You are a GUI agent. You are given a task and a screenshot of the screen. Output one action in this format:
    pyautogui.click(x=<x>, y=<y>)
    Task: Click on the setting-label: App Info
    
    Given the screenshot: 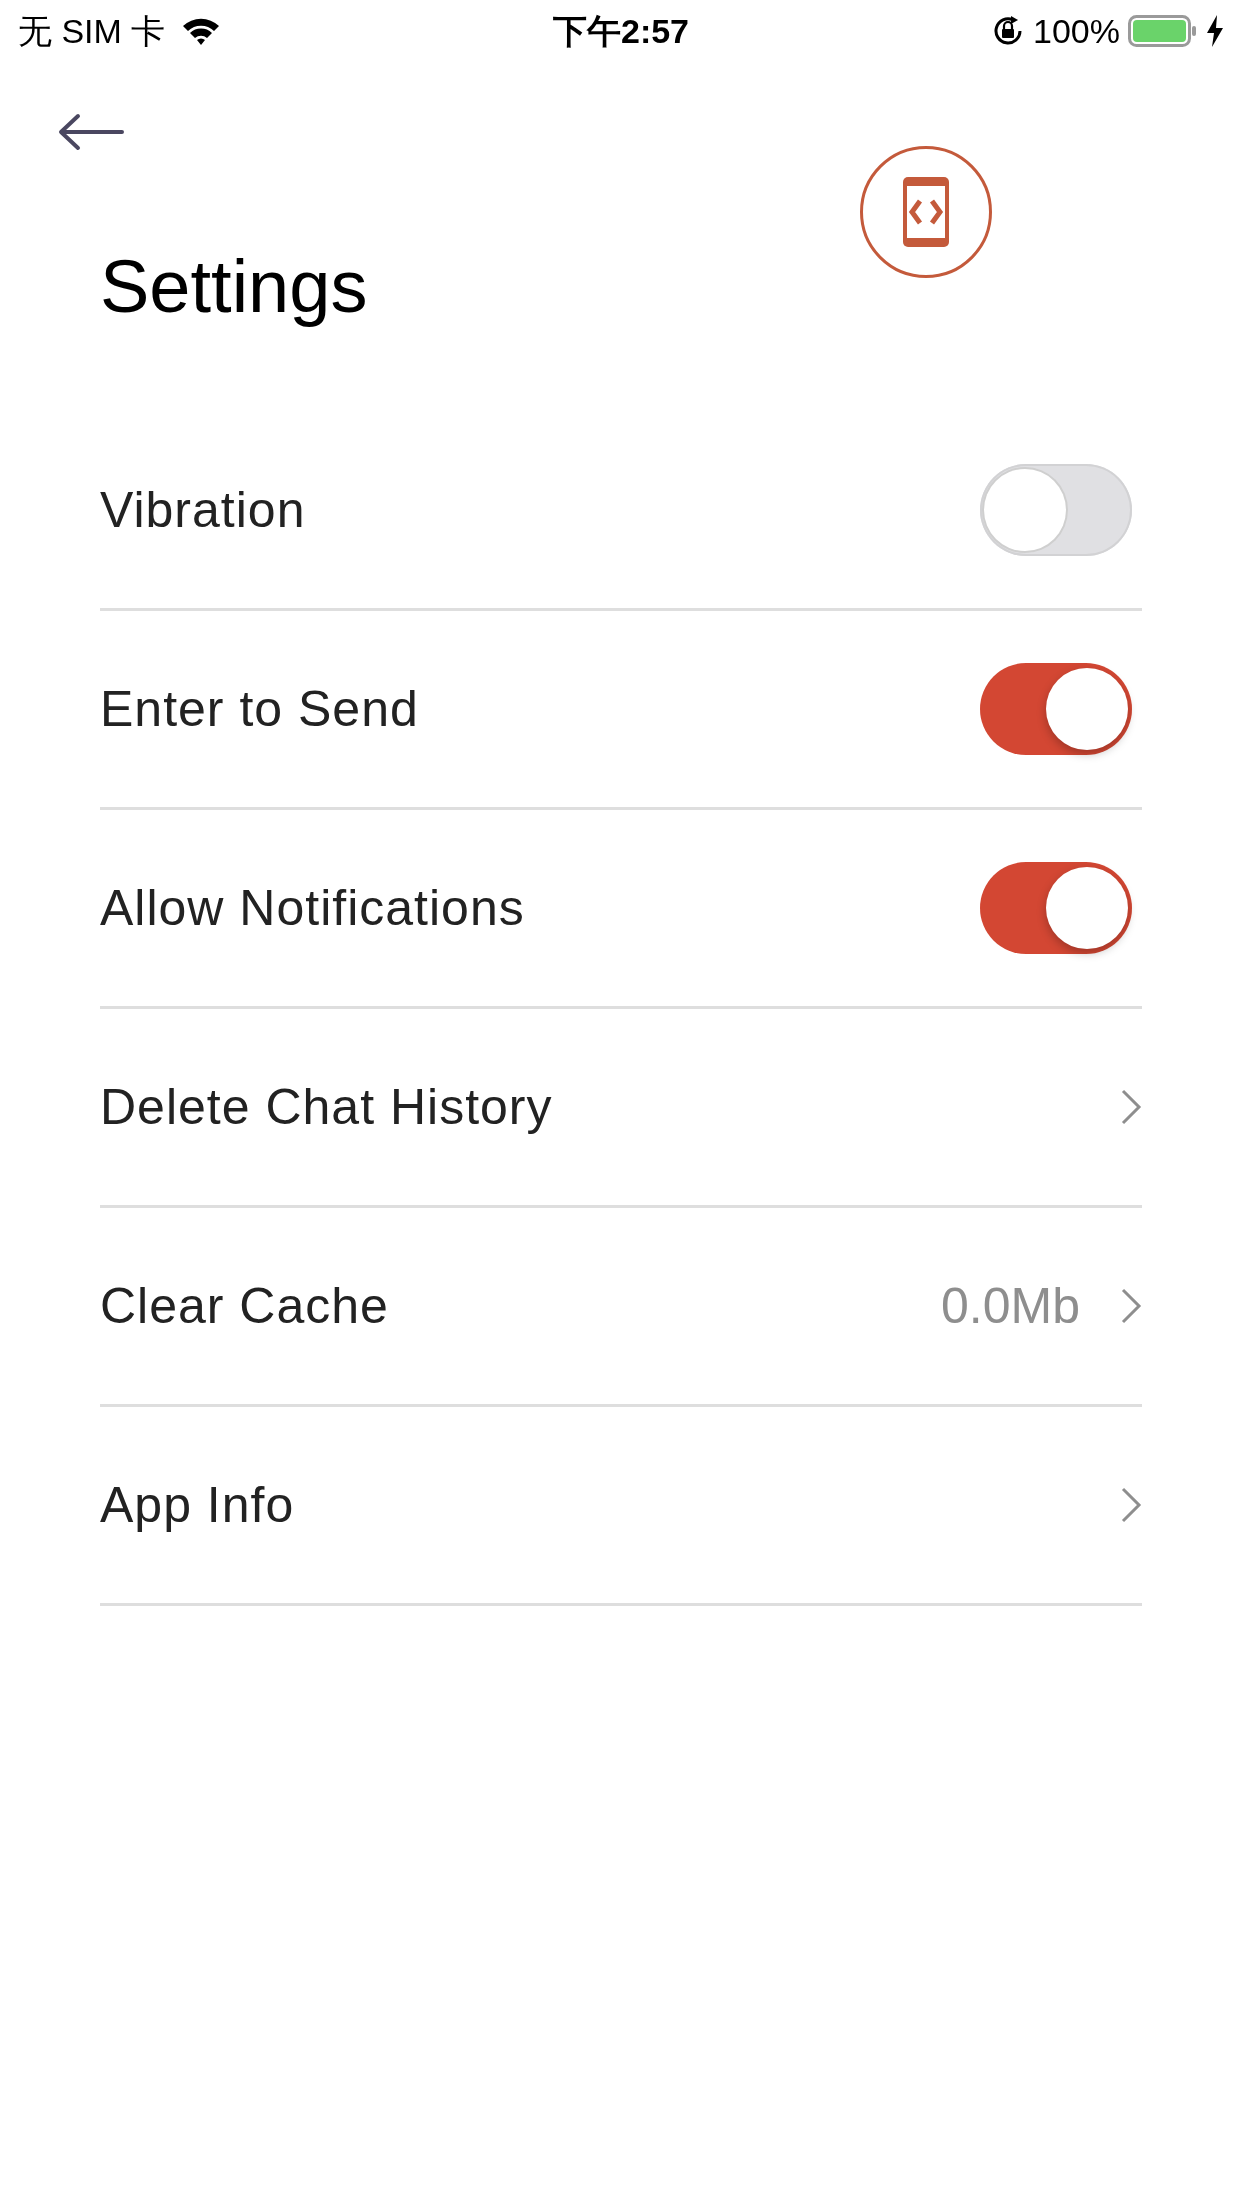 What is the action you would take?
    pyautogui.click(x=197, y=1505)
    